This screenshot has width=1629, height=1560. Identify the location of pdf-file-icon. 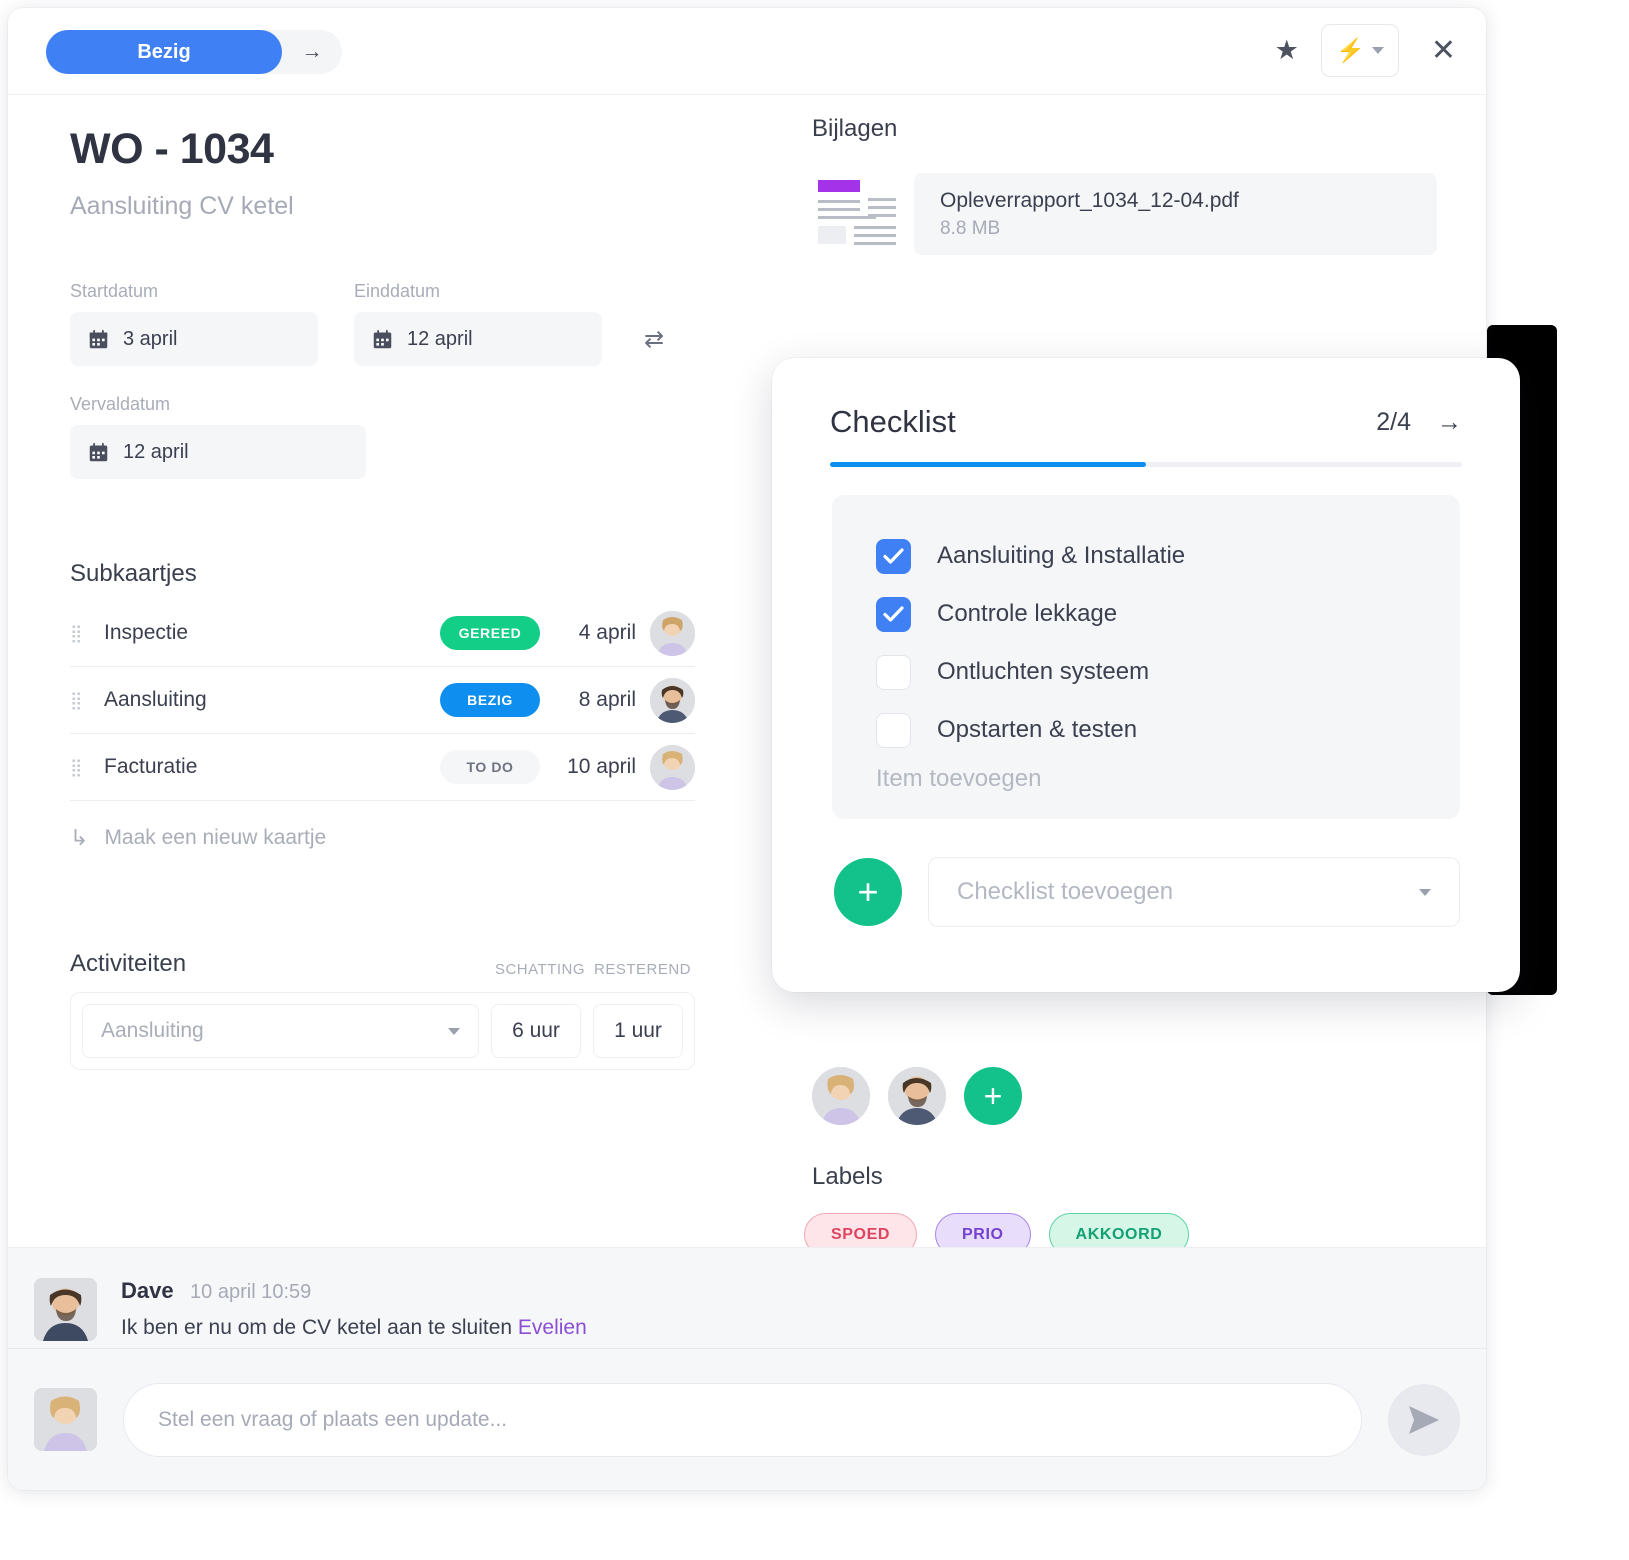
(858, 214).